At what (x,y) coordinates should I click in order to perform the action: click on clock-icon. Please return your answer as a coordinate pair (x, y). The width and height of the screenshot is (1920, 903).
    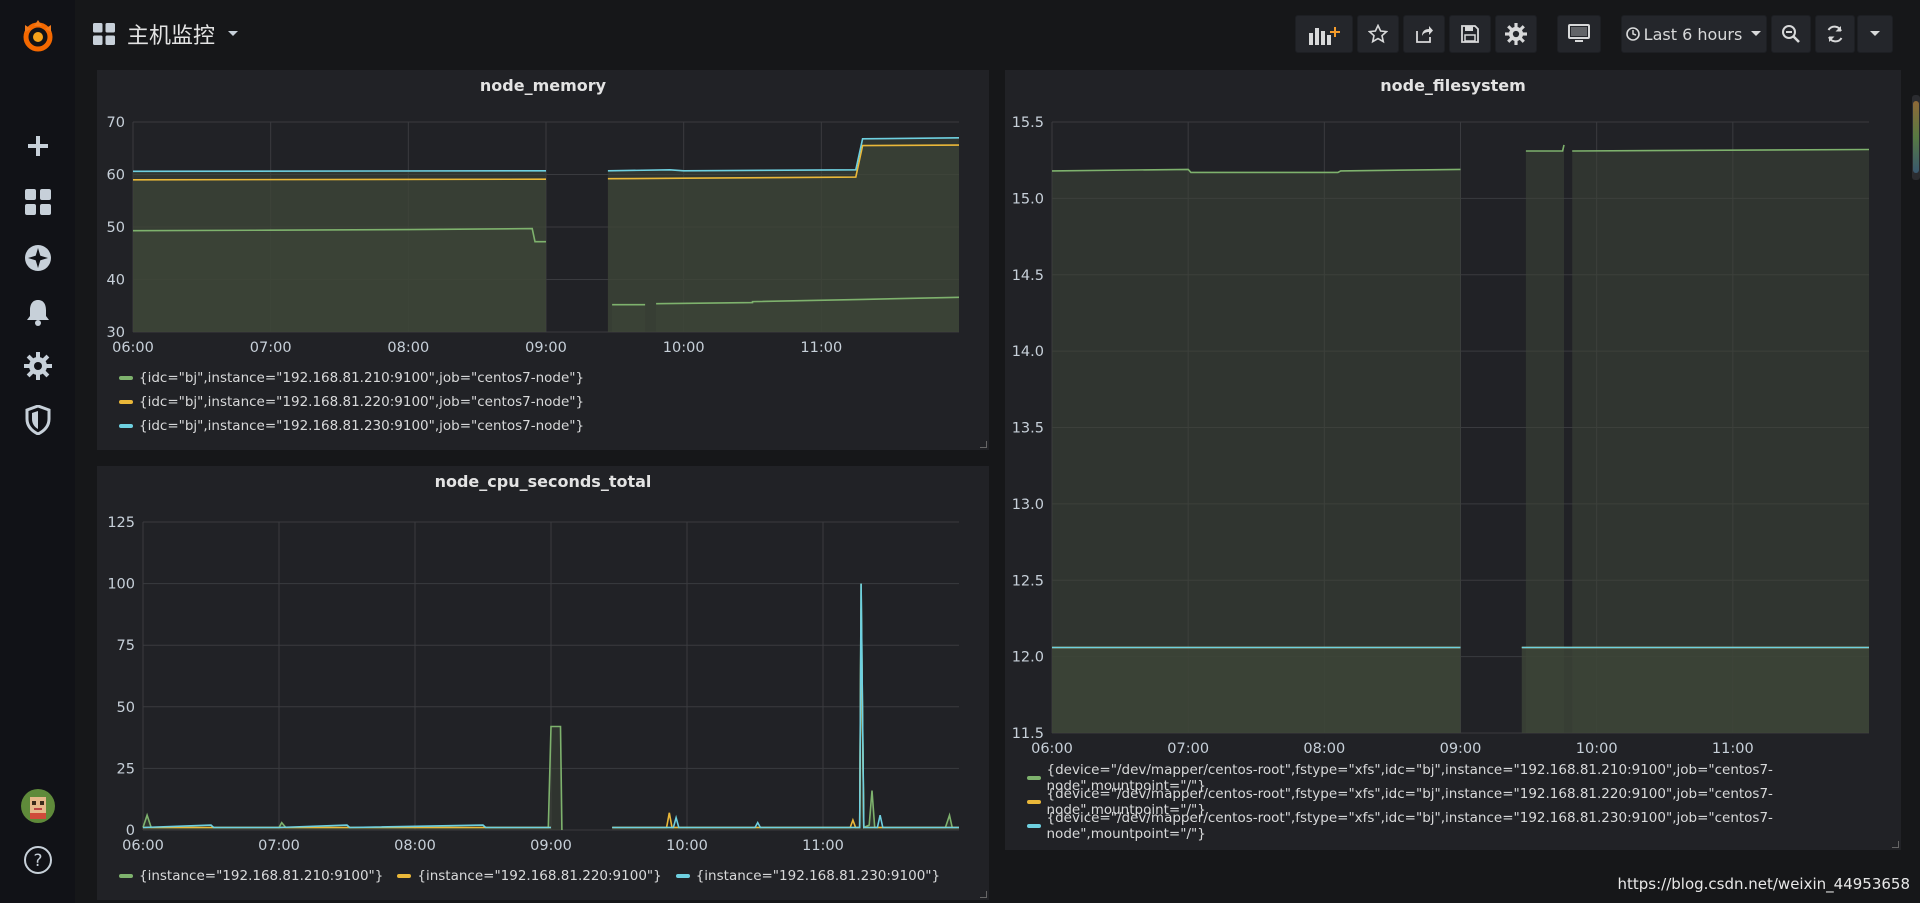
    Looking at the image, I should click on (1632, 34).